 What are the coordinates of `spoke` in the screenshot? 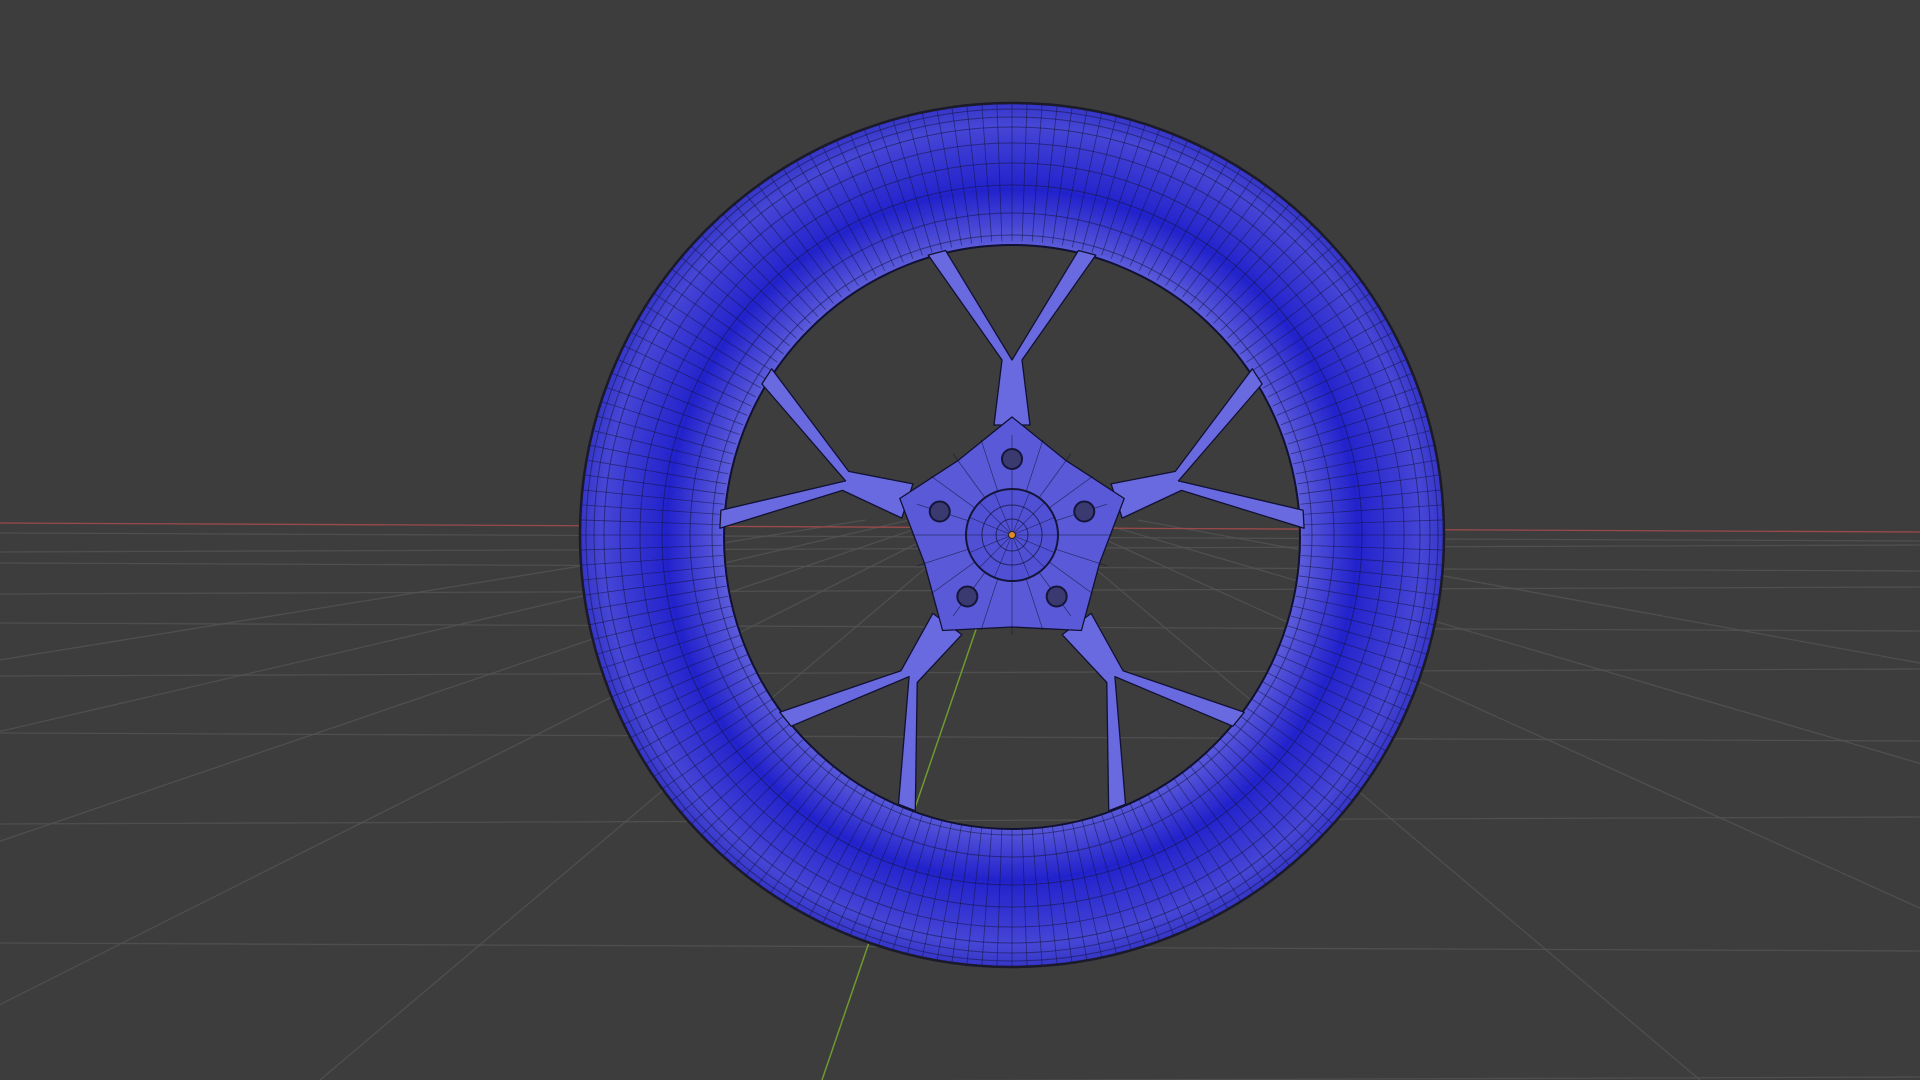 It's located at (1012, 337).